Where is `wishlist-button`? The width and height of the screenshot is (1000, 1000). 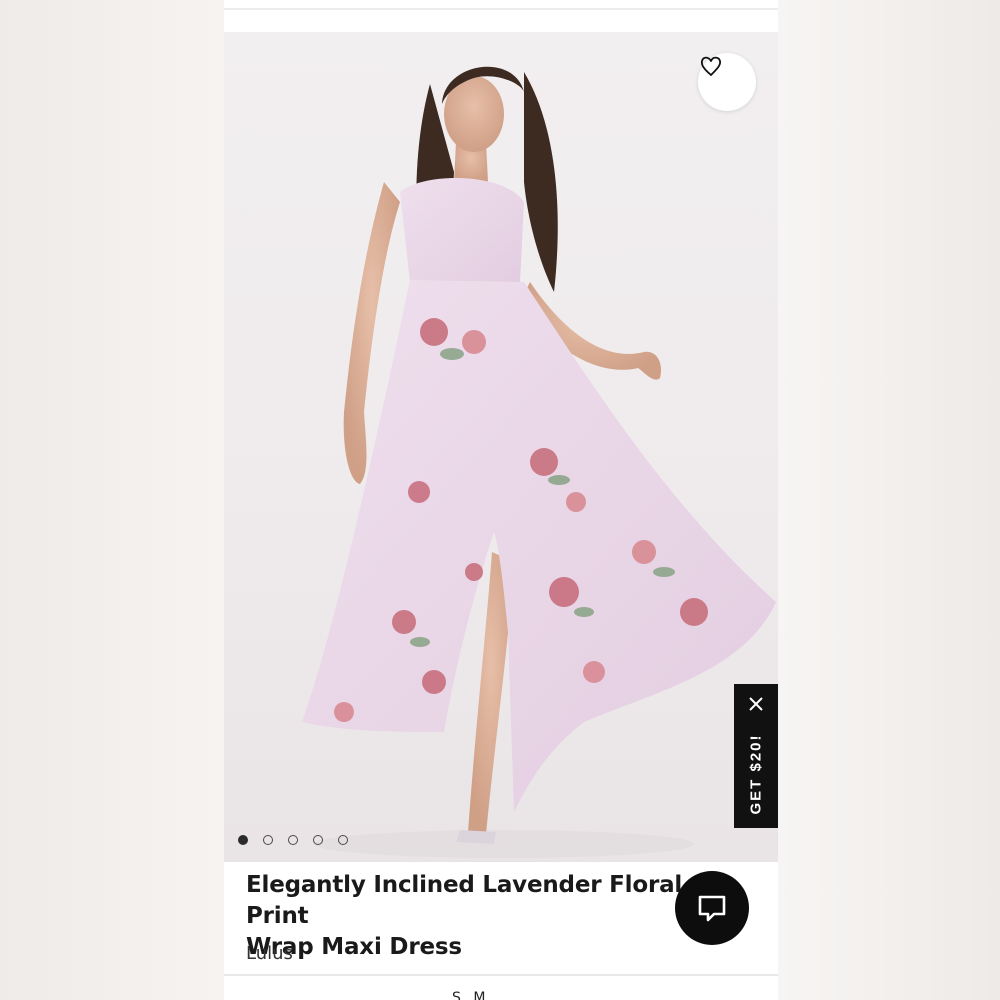 wishlist-button is located at coordinates (727, 82).